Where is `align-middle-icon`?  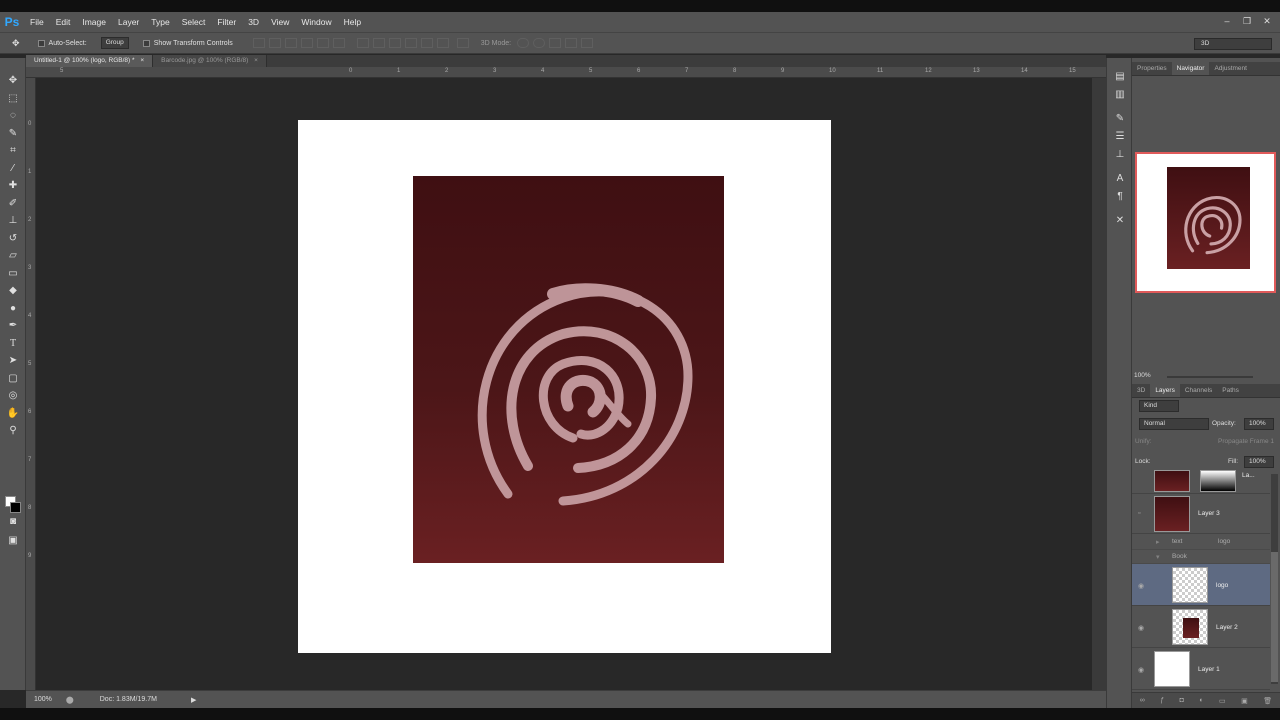
align-middle-icon is located at coordinates (274, 43).